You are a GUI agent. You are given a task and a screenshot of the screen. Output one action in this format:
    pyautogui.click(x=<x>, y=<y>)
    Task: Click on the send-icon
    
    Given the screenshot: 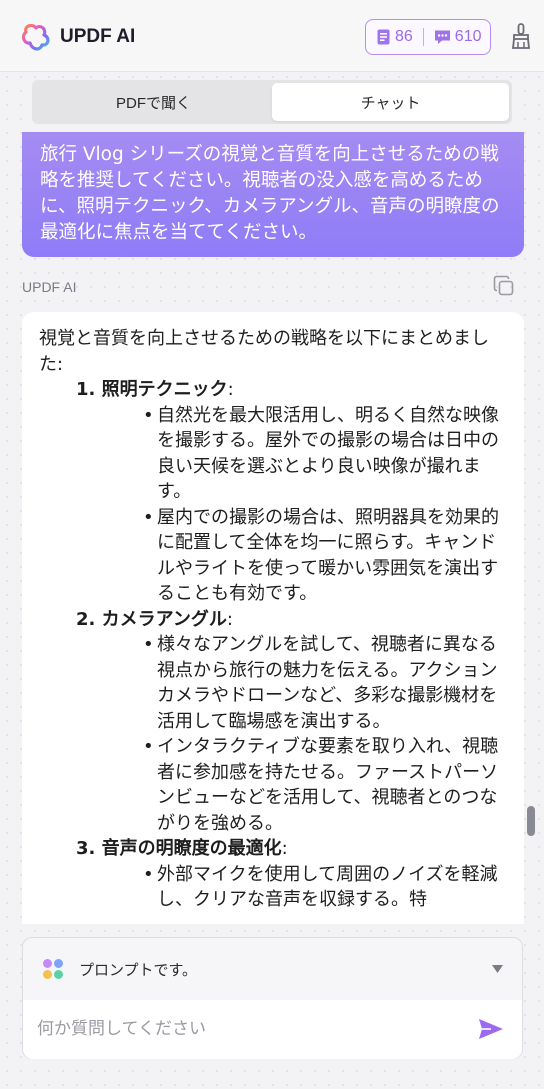 What is the action you would take?
    pyautogui.click(x=491, y=1029)
    